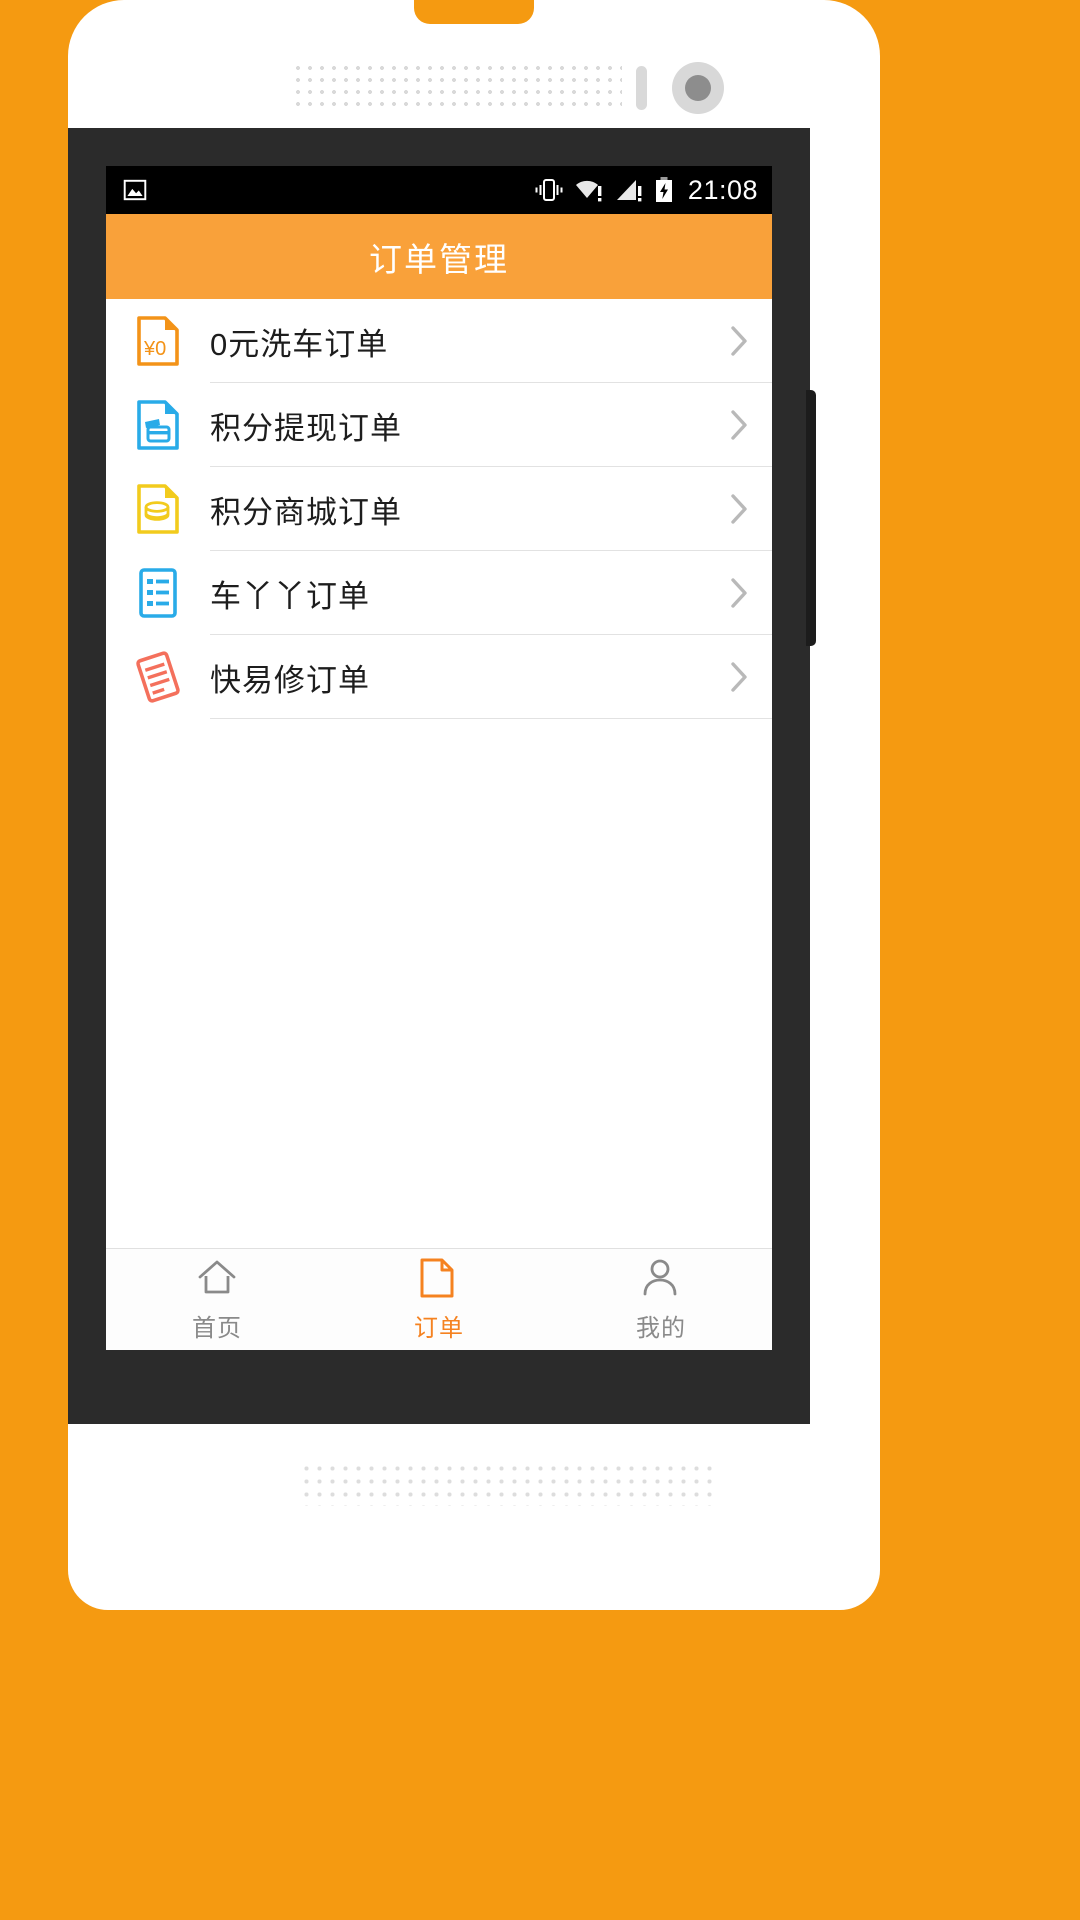 The height and width of the screenshot is (1920, 1080). I want to click on coins-document-icon, so click(158, 509).